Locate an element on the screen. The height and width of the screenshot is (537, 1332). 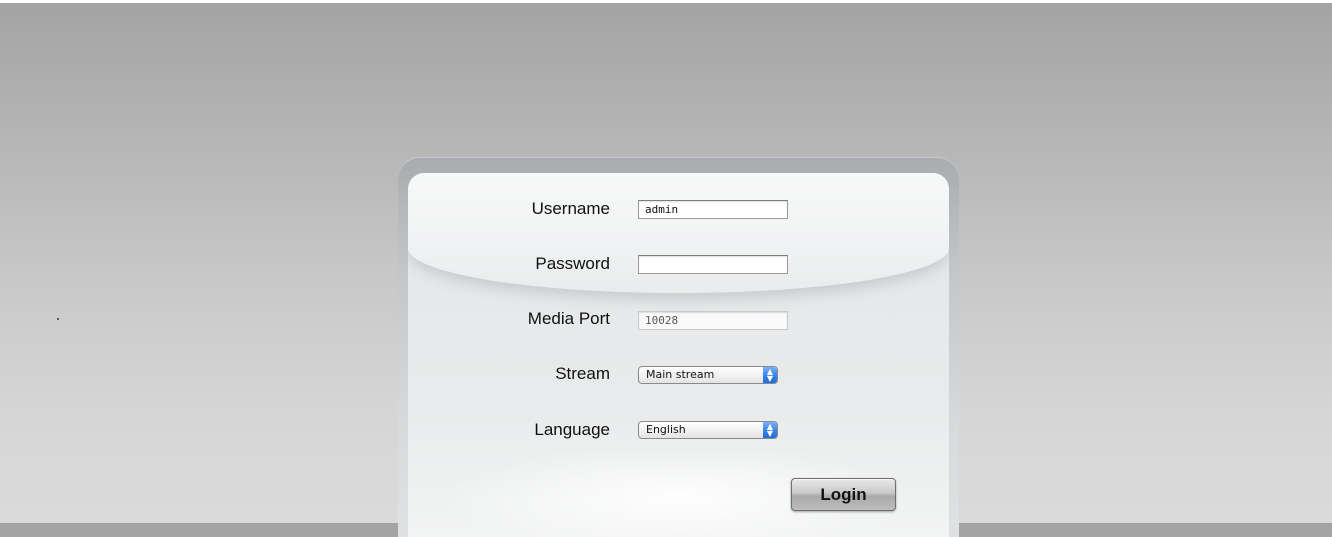
stream-label: Stream is located at coordinates (582, 373).